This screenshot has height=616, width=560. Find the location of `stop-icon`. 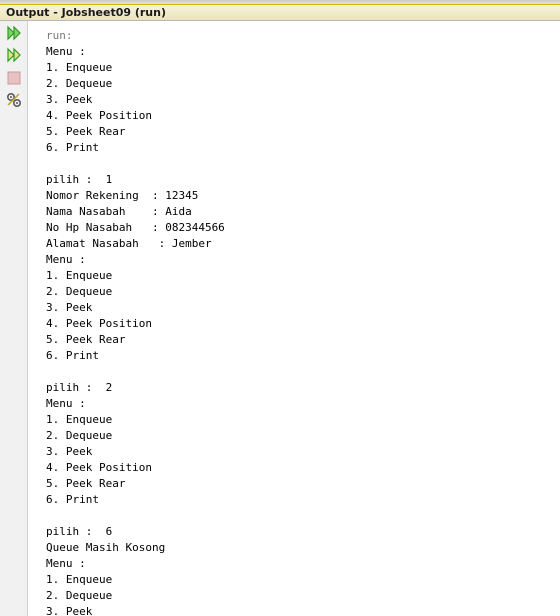

stop-icon is located at coordinates (14, 78).